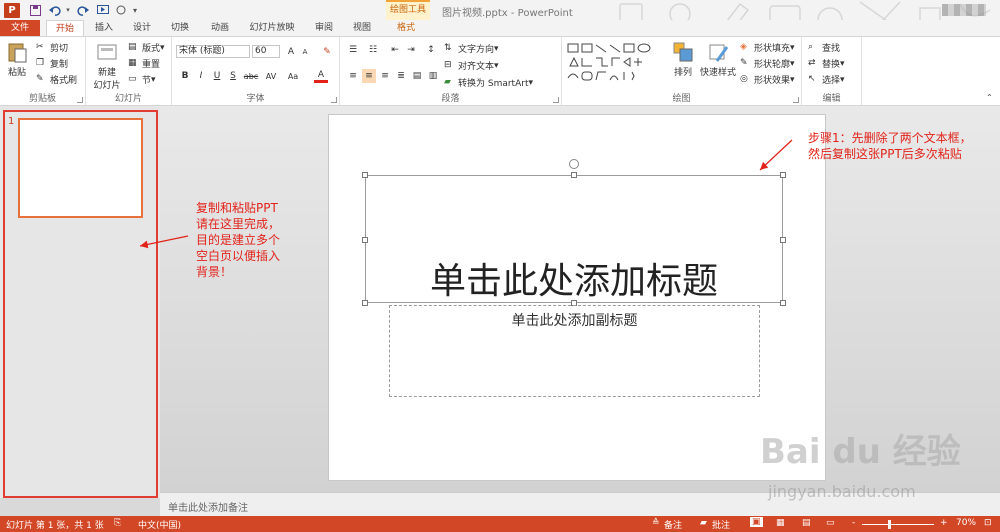 Image resolution: width=1000 pixels, height=532 pixels. I want to click on zoom-slider-thumb, so click(889, 524).